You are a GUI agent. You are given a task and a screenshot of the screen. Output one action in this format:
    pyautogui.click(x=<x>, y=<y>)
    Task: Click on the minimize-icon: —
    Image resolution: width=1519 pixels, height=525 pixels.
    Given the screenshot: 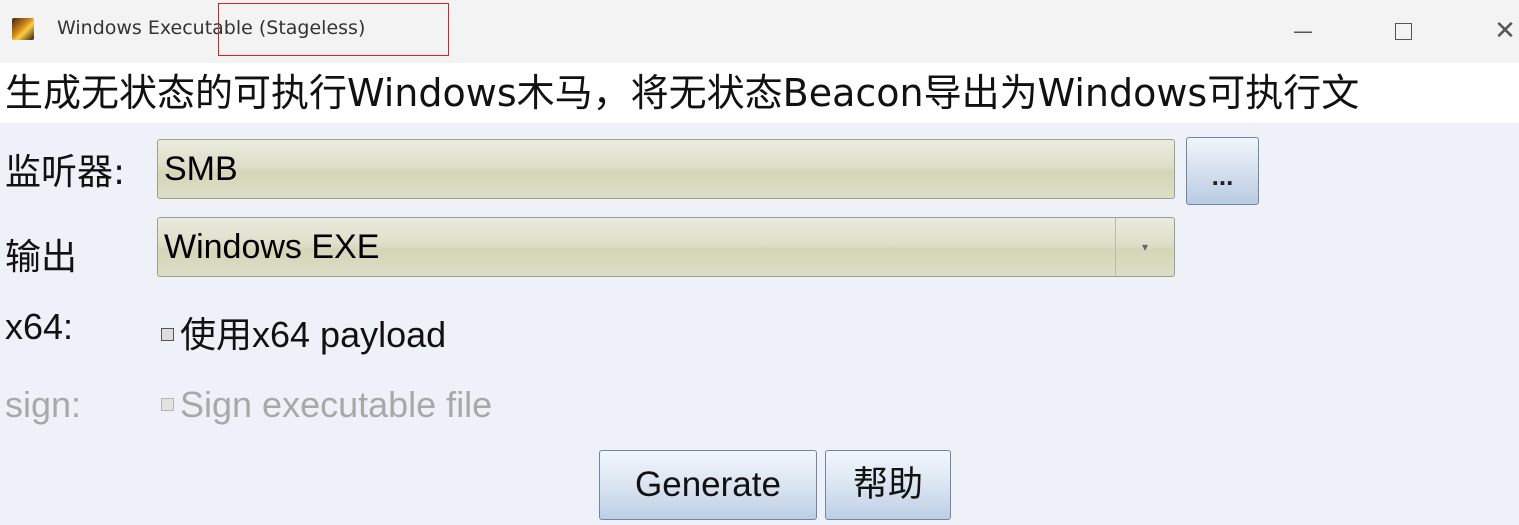 What is the action you would take?
    pyautogui.click(x=1303, y=31)
    